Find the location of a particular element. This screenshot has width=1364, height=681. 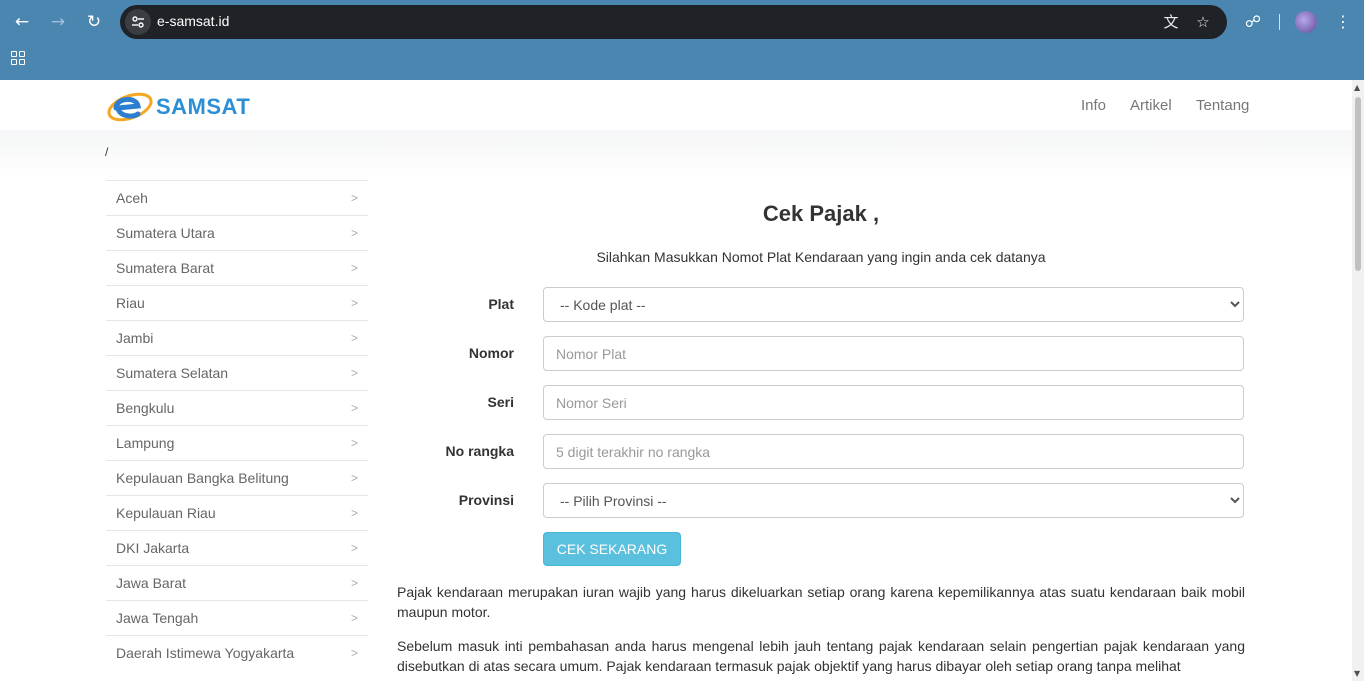

sidebar-item-bangka-belitung: Kepulauan Bangka Belitung > is located at coordinates (237, 477).